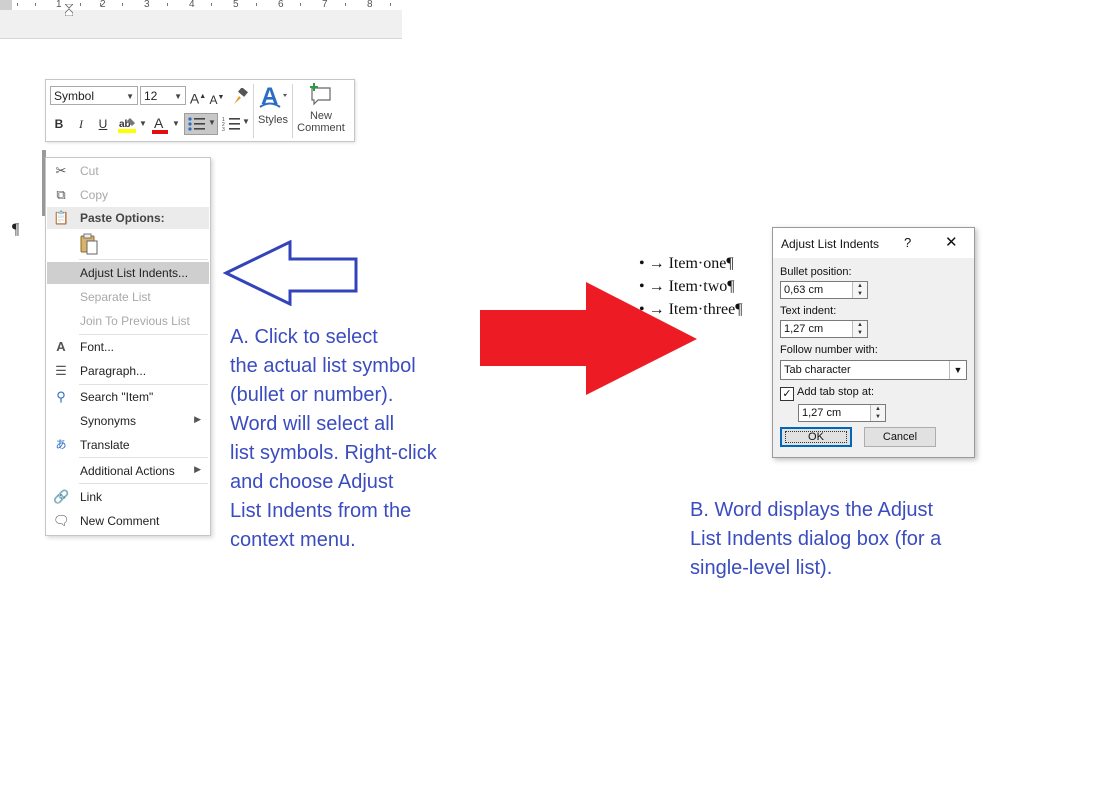 This screenshot has width=1114, height=807. I want to click on paste-options-header: 📋 Paste Options:, so click(128, 218).